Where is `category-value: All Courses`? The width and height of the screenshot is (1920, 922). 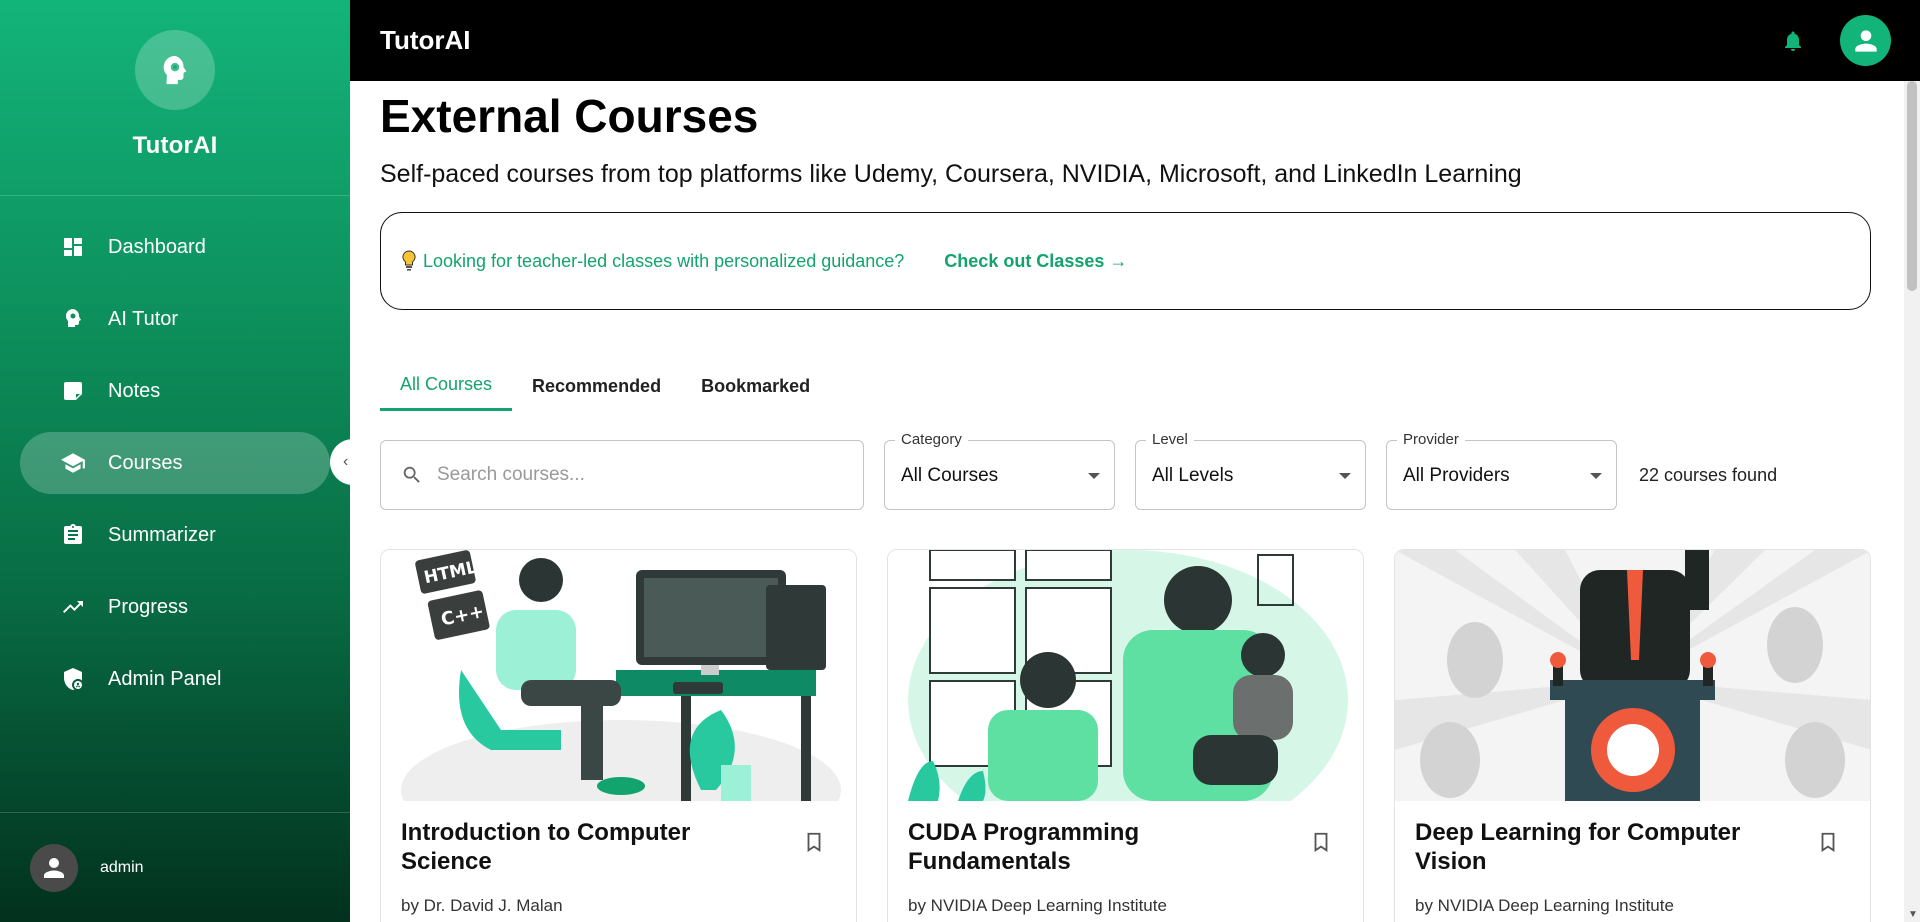 category-value: All Courses is located at coordinates (950, 475).